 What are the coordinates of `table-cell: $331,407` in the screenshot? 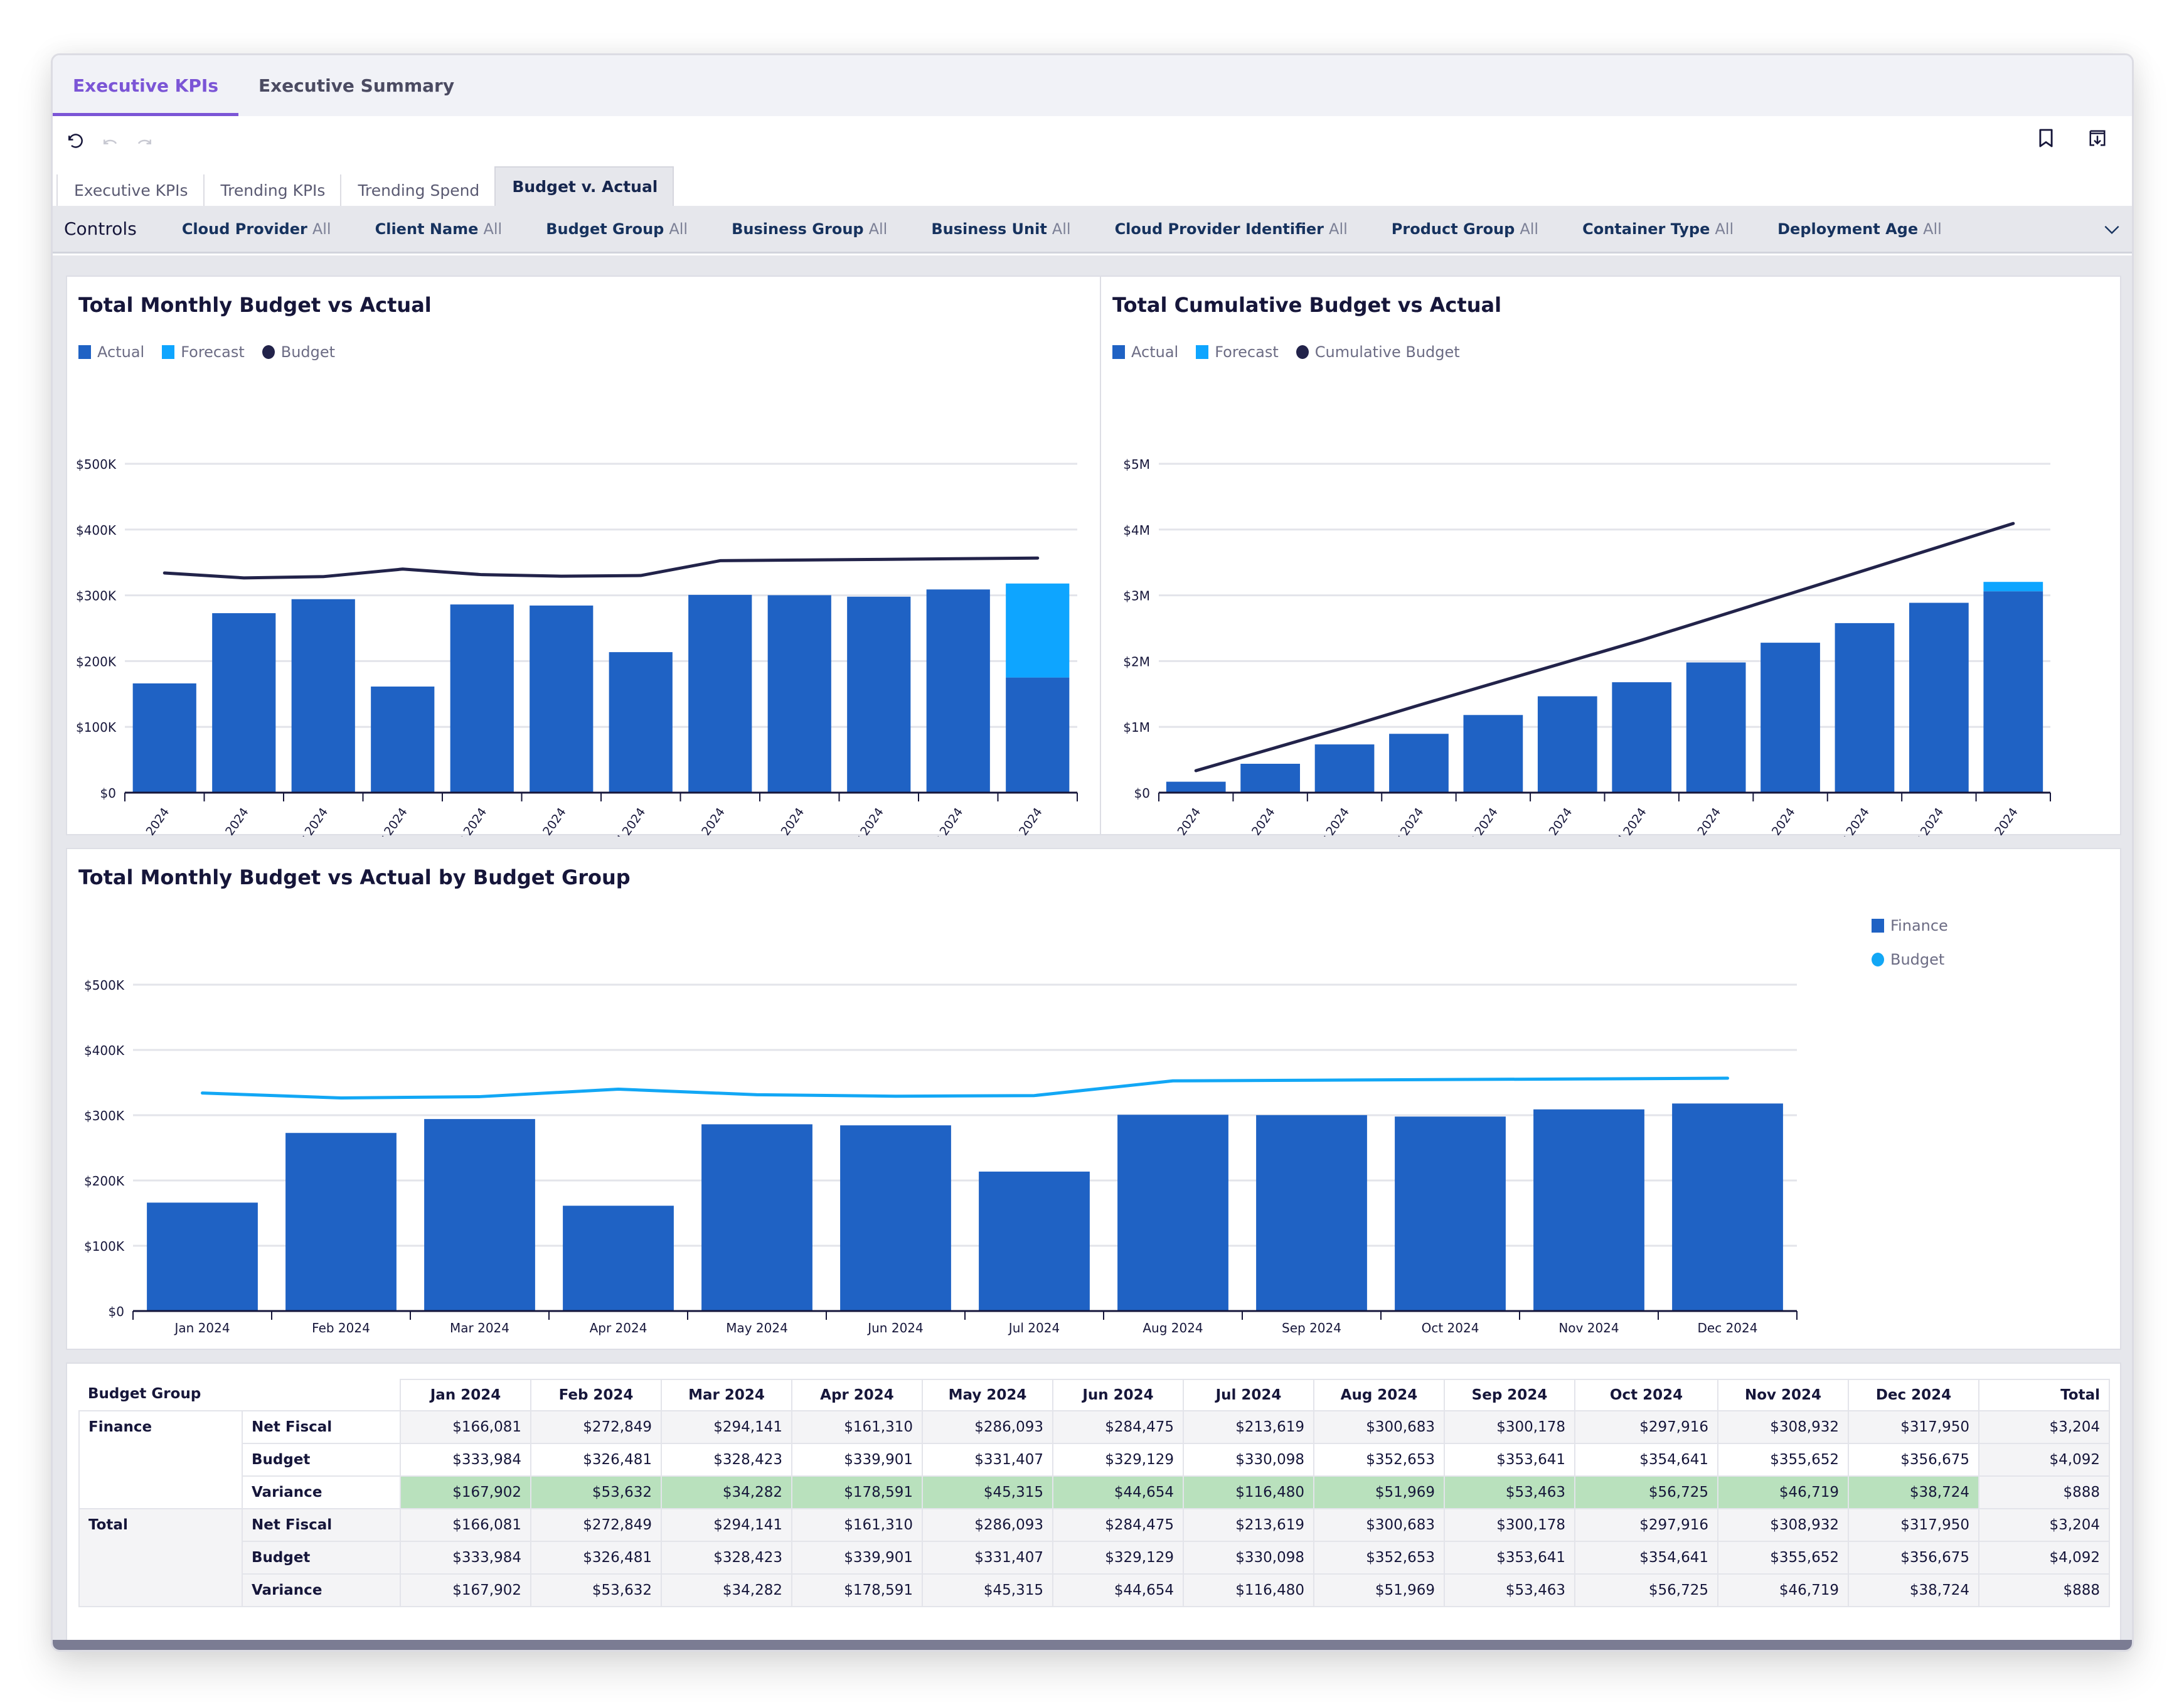 It's located at (988, 1558).